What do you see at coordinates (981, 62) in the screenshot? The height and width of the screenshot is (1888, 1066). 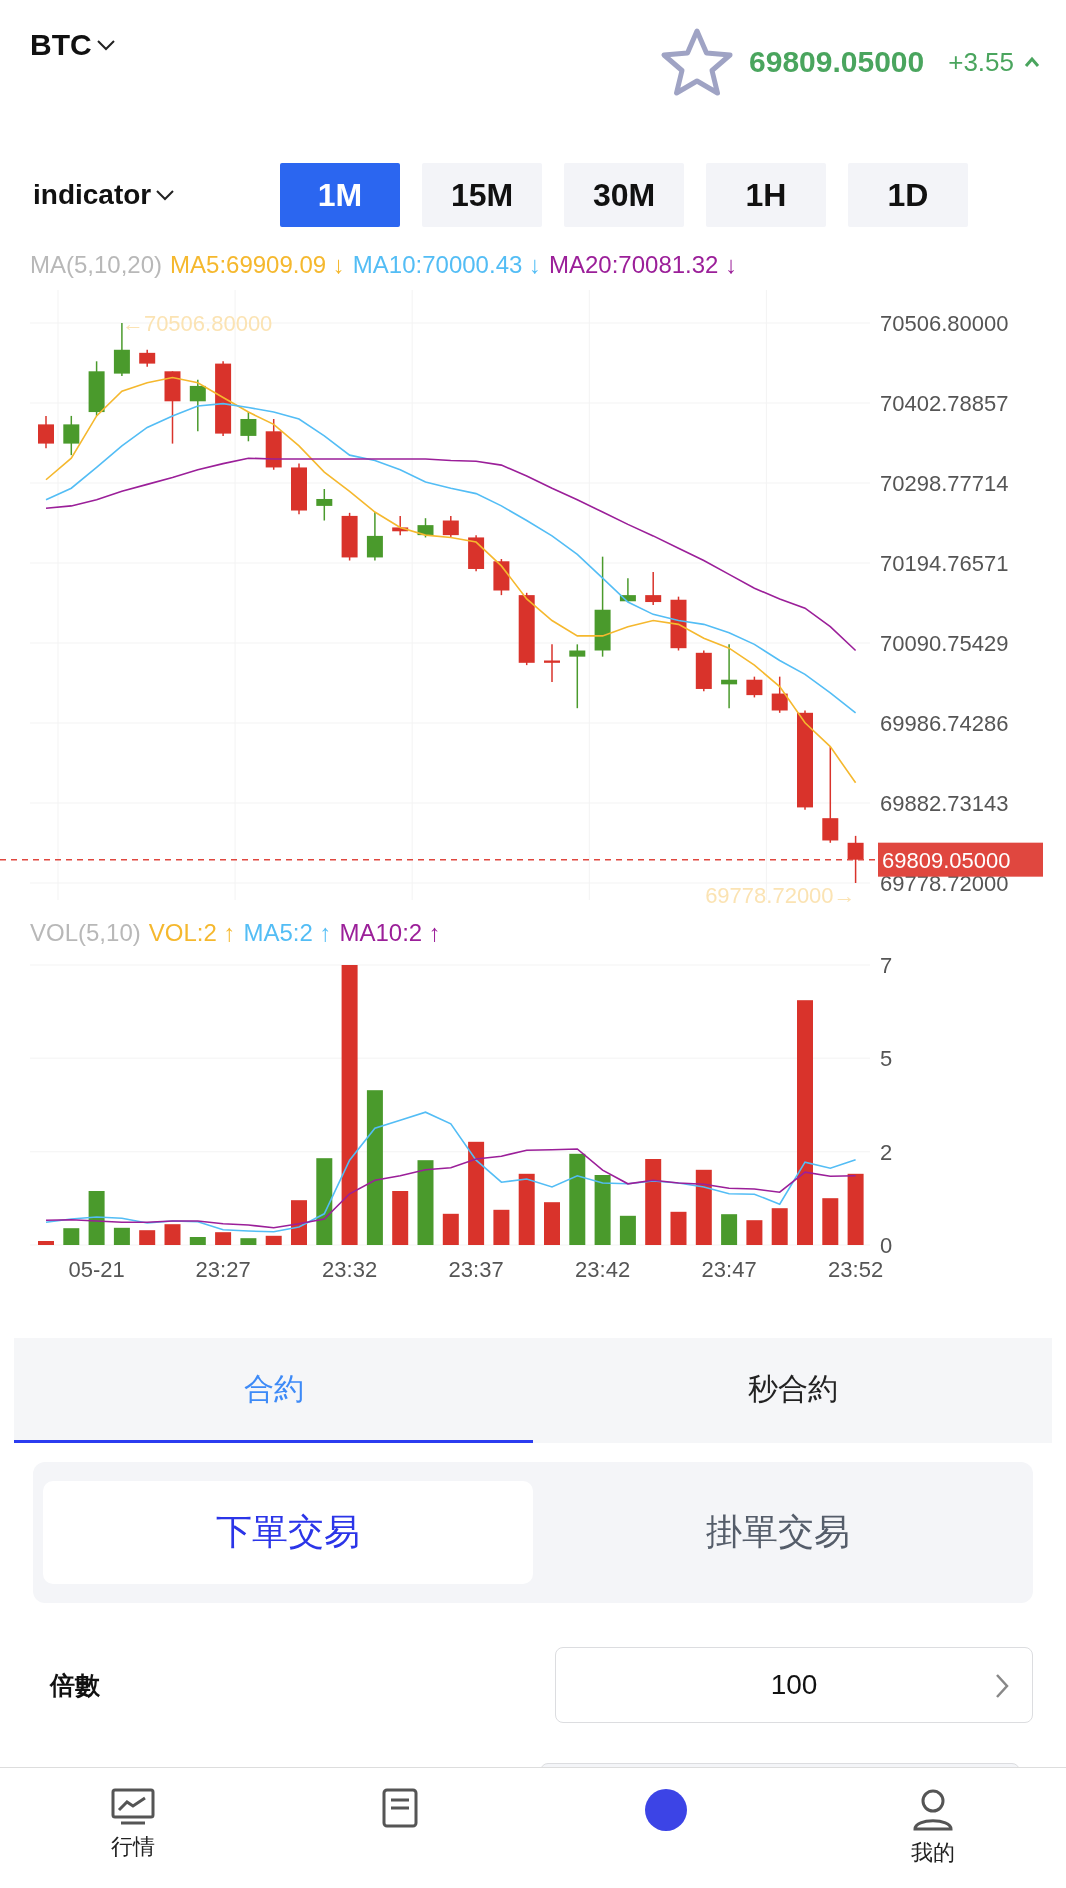 I see `price-change: +3.55` at bounding box center [981, 62].